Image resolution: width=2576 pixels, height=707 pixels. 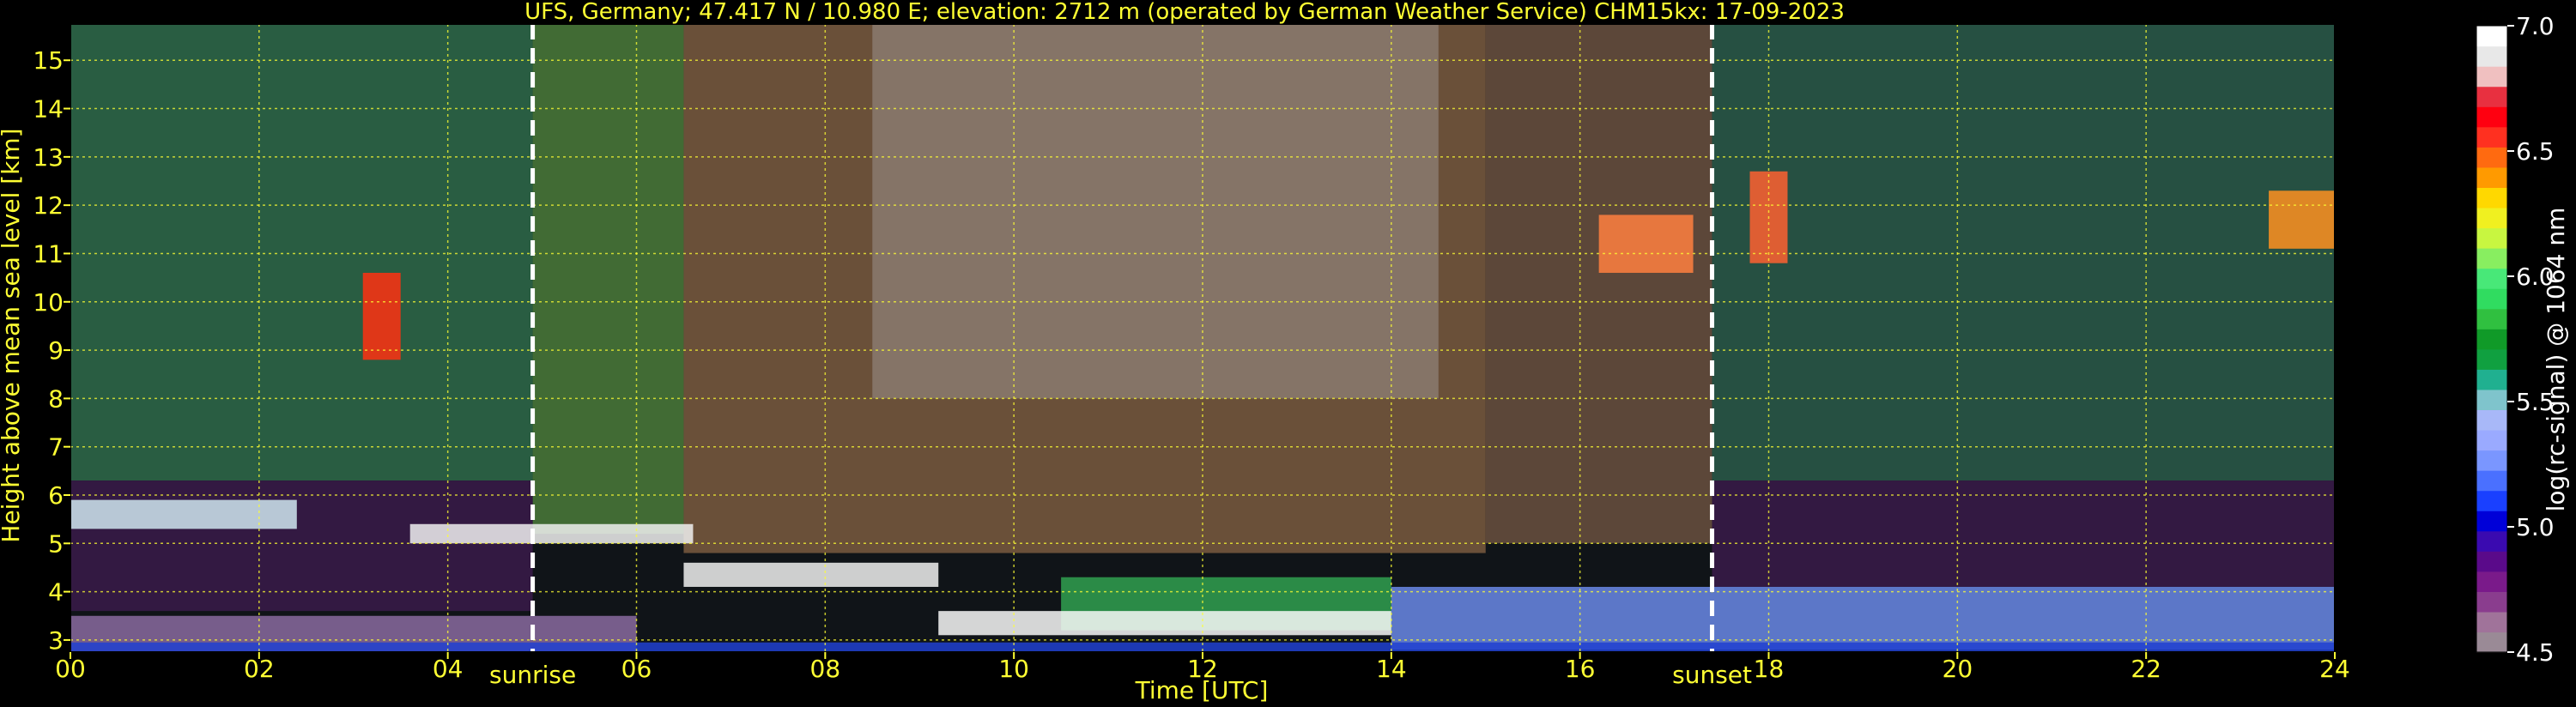 I want to click on x-tick-label: 14, so click(x=1391, y=669).